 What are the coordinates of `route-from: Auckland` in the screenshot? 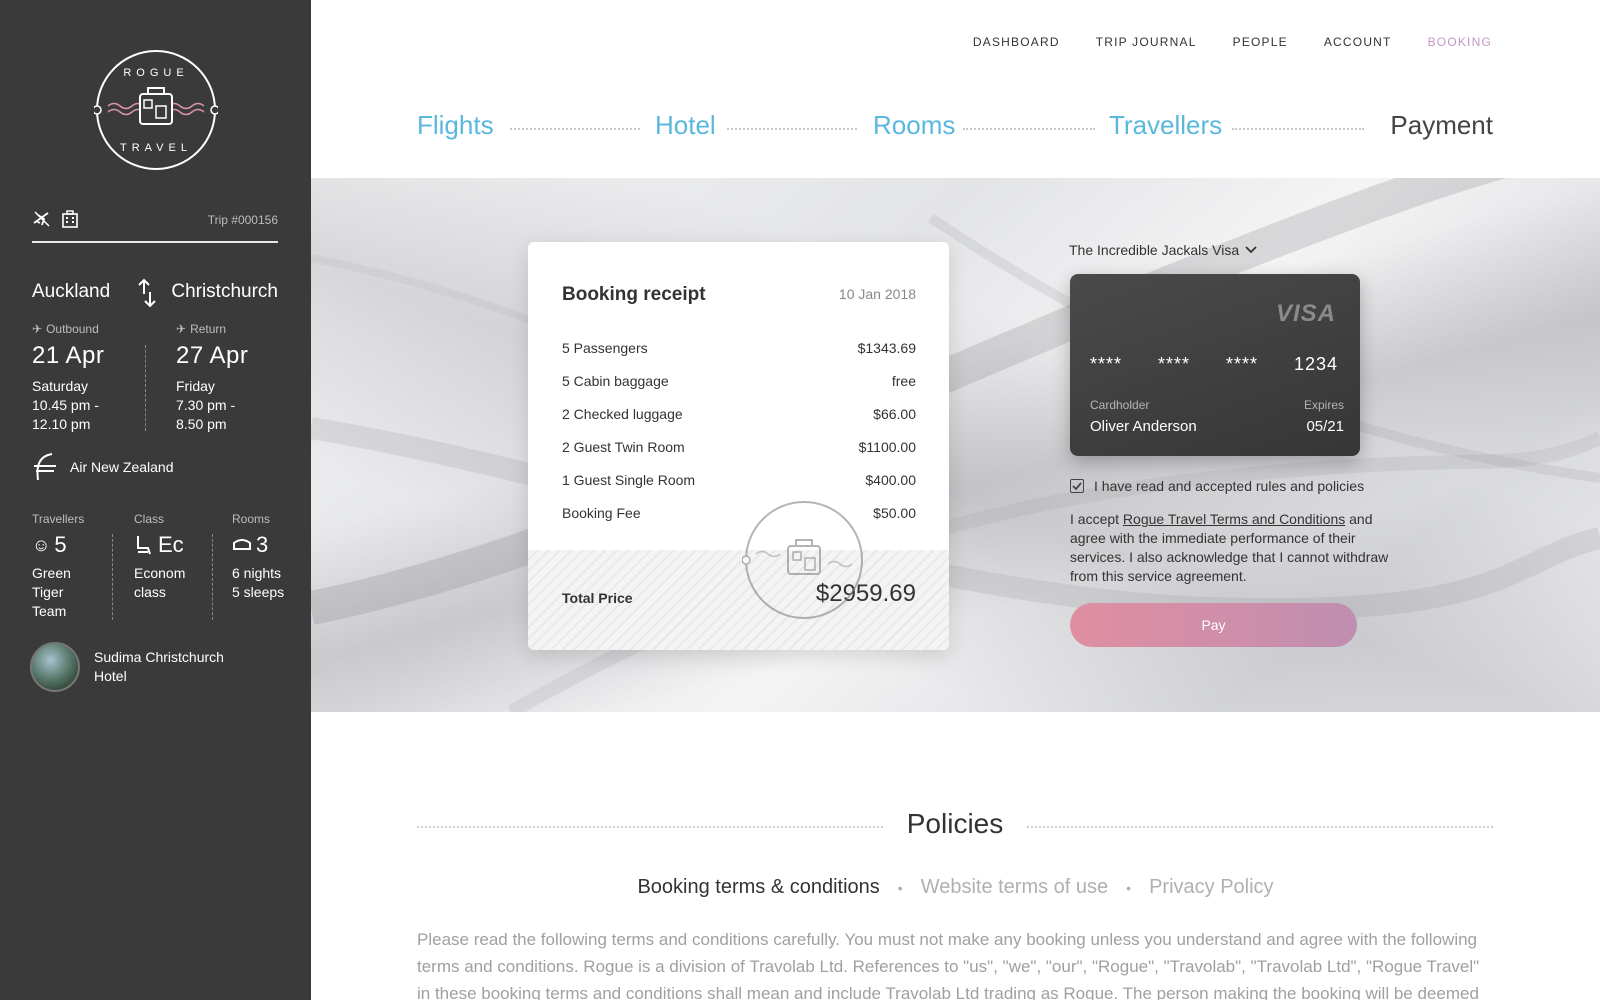 It's located at (71, 291).